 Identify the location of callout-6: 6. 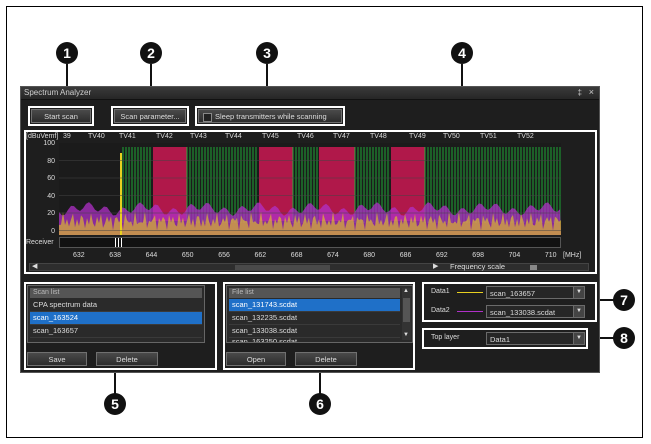
(320, 404).